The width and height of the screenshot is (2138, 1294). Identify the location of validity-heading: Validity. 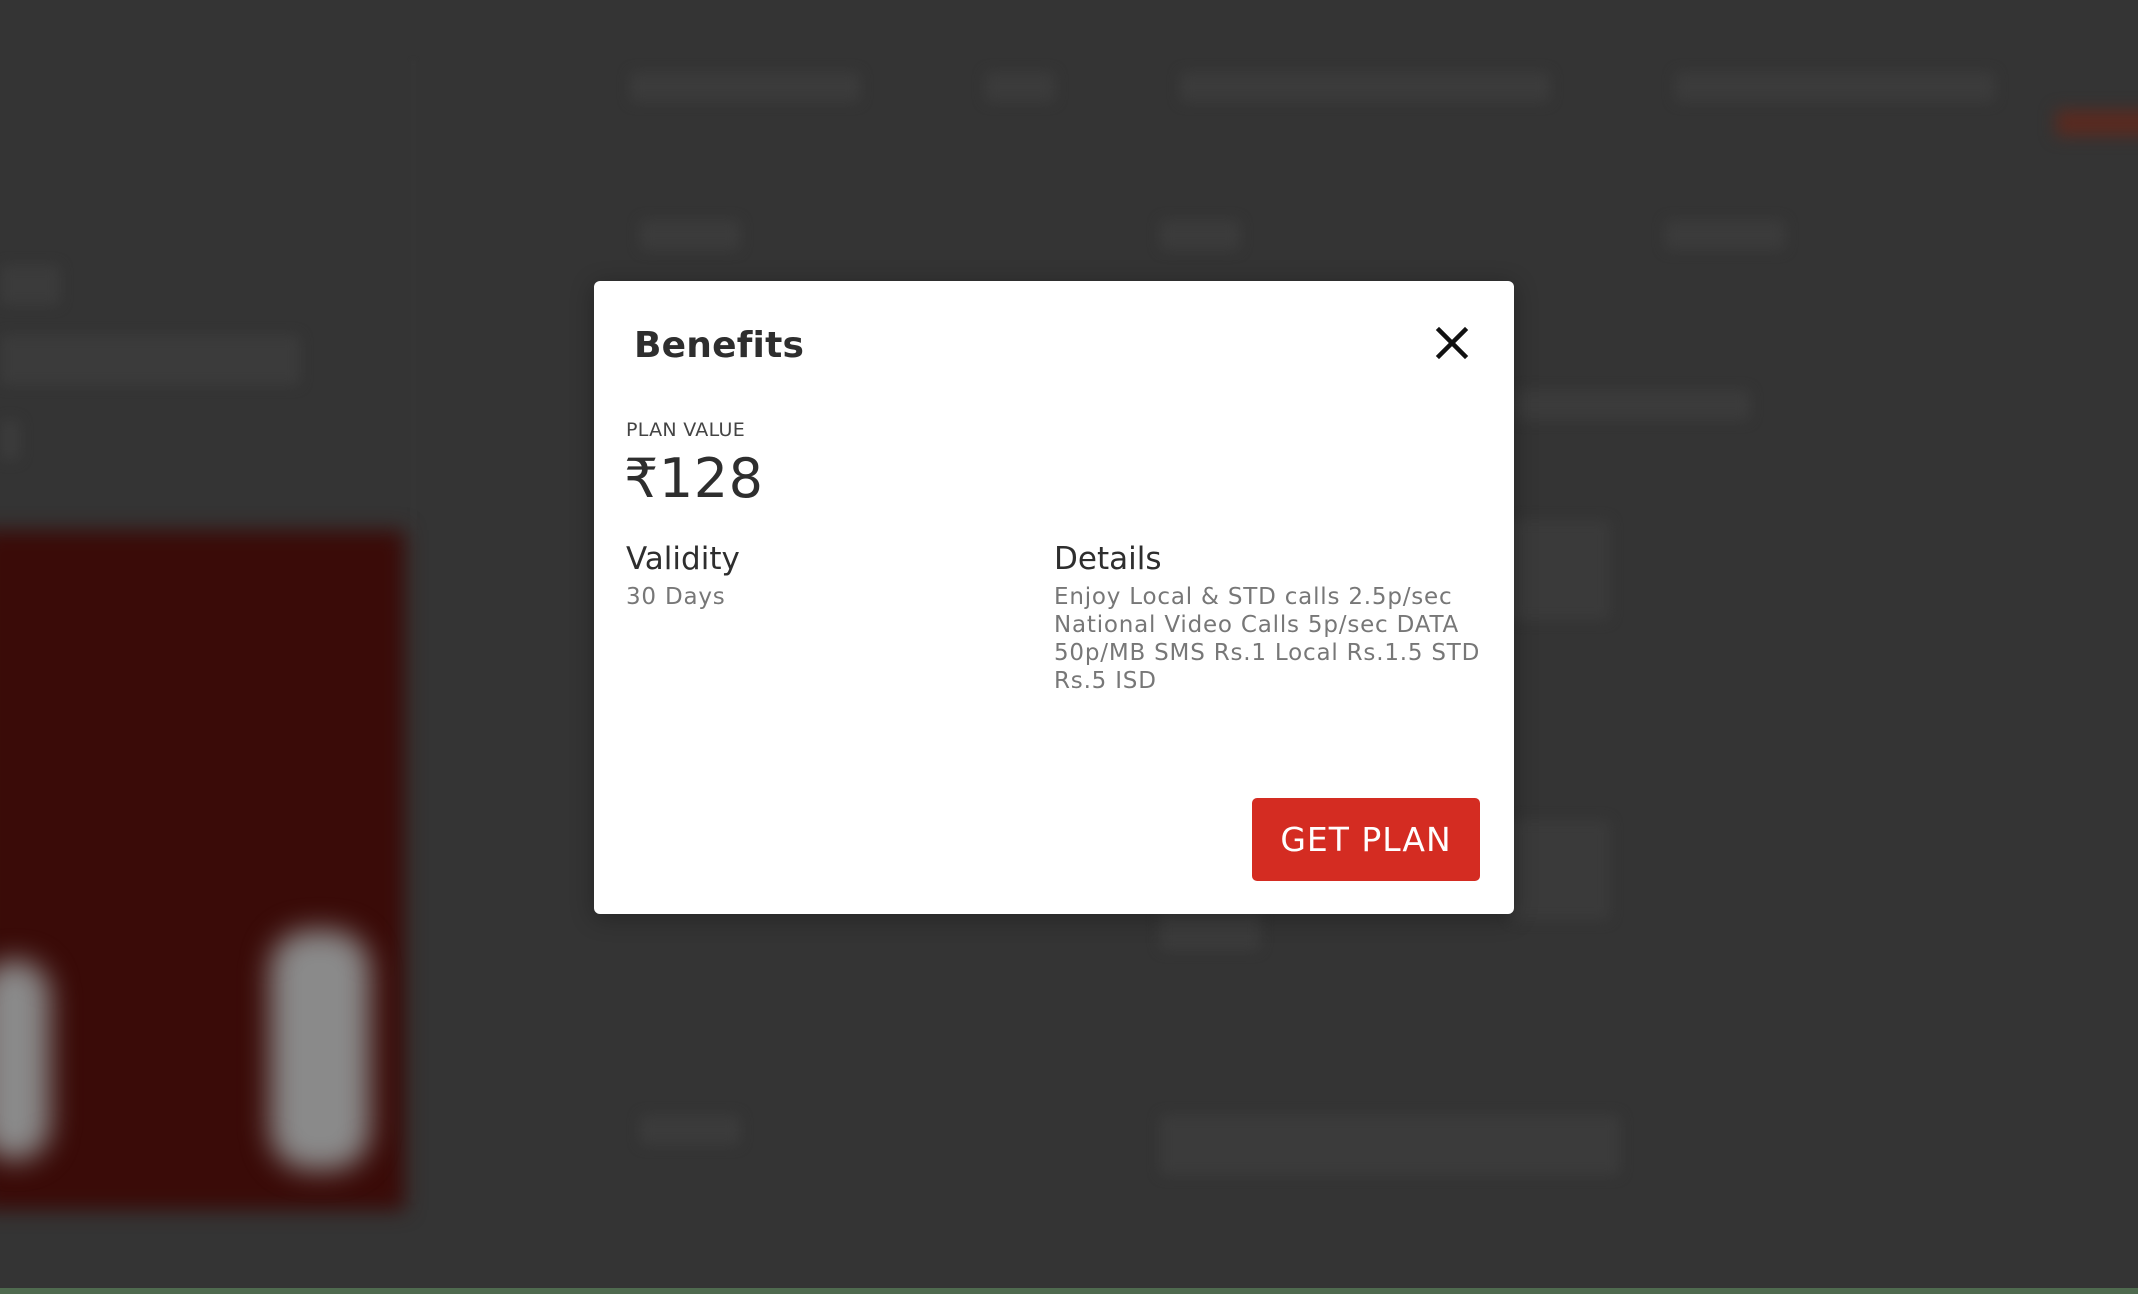
(683, 559).